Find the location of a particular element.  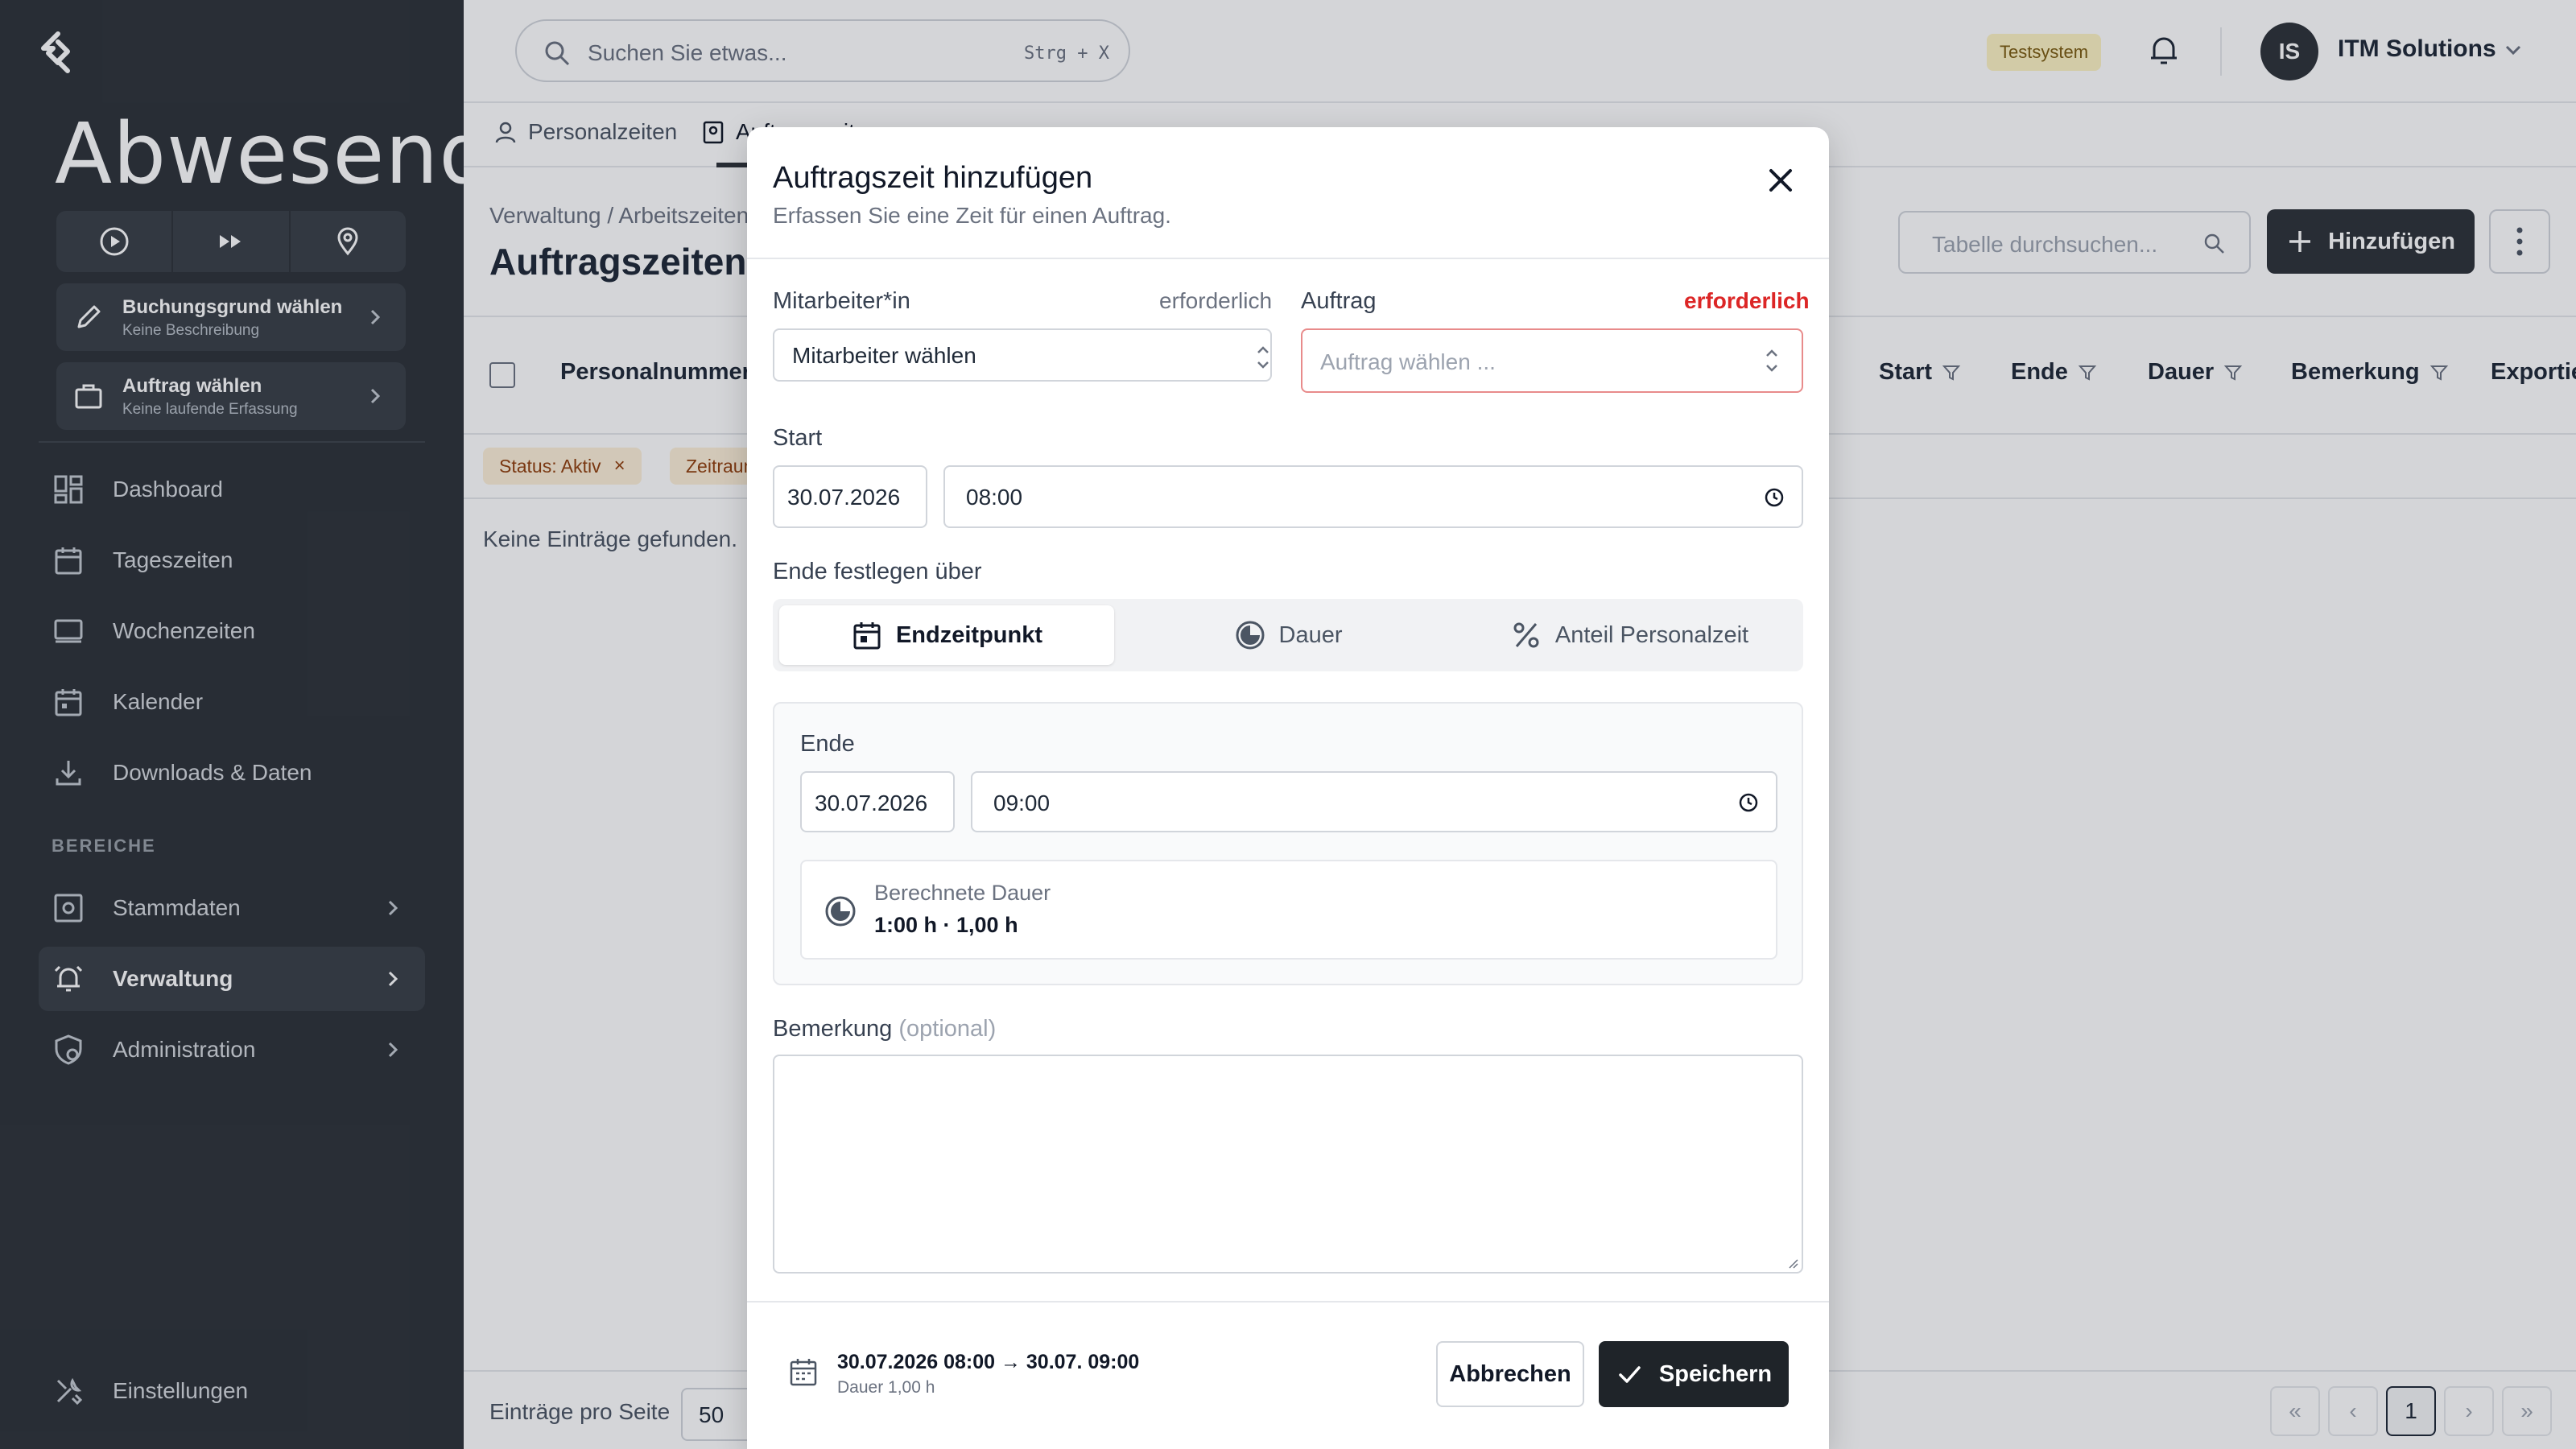

calculated-duration-label: Berechnete Dauer is located at coordinates (962, 893).